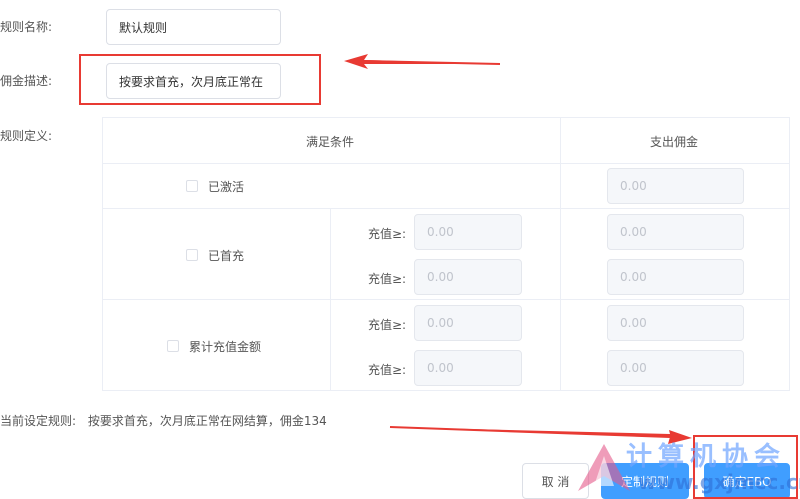 The height and width of the screenshot is (499, 800). I want to click on watermark: 计算机协会 www.gxjmcc.cn, so click(687, 467).